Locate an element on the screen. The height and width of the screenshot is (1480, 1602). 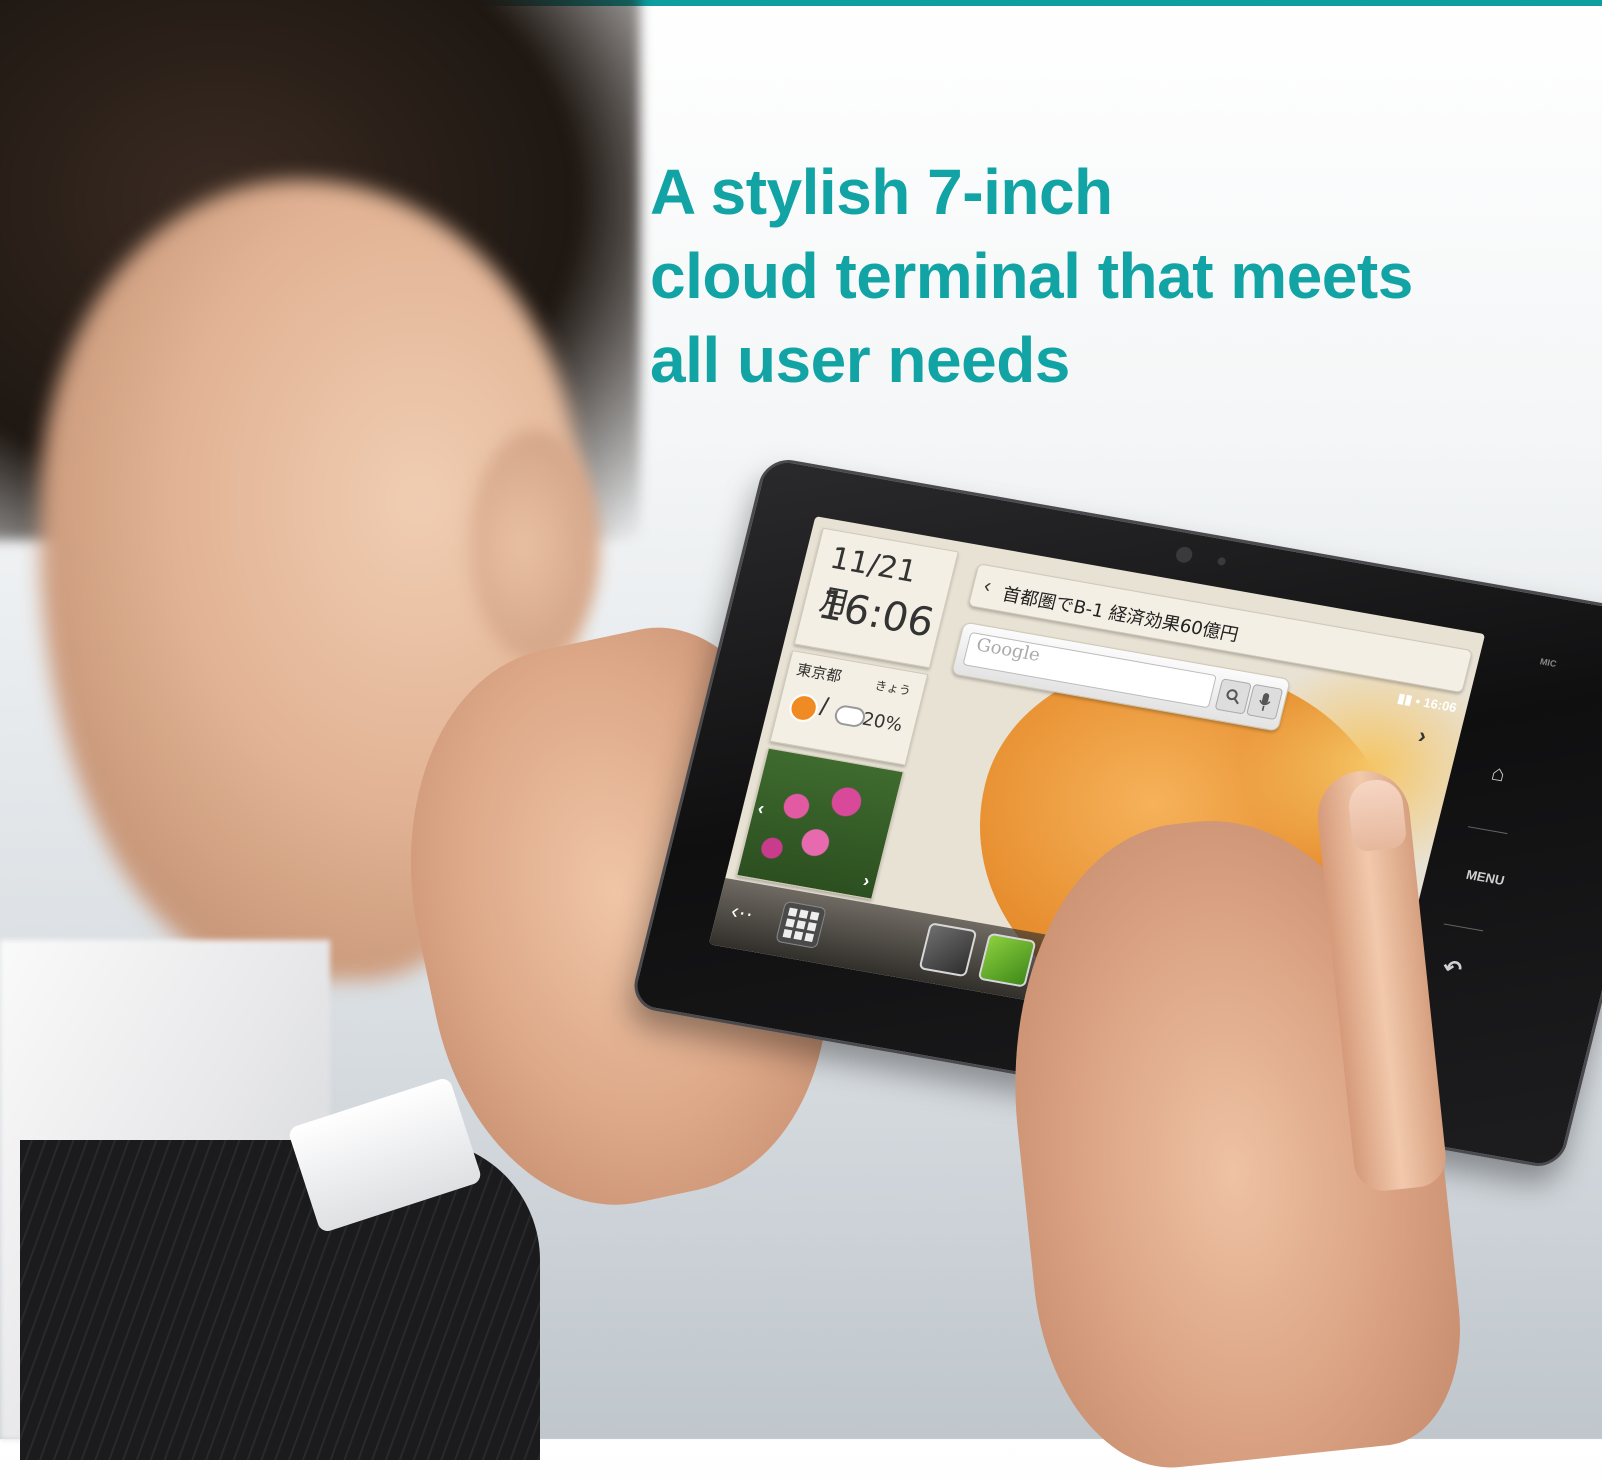
home-key-icon: ⌂ is located at coordinates (1498, 774).